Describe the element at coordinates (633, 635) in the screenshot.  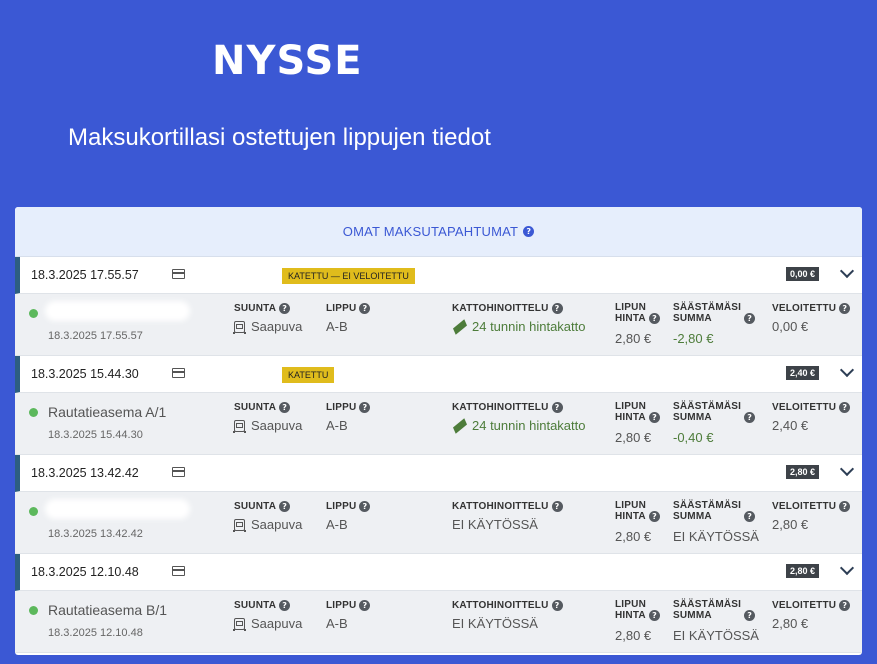
I see `ticket-price-value: 2,80 €` at that location.